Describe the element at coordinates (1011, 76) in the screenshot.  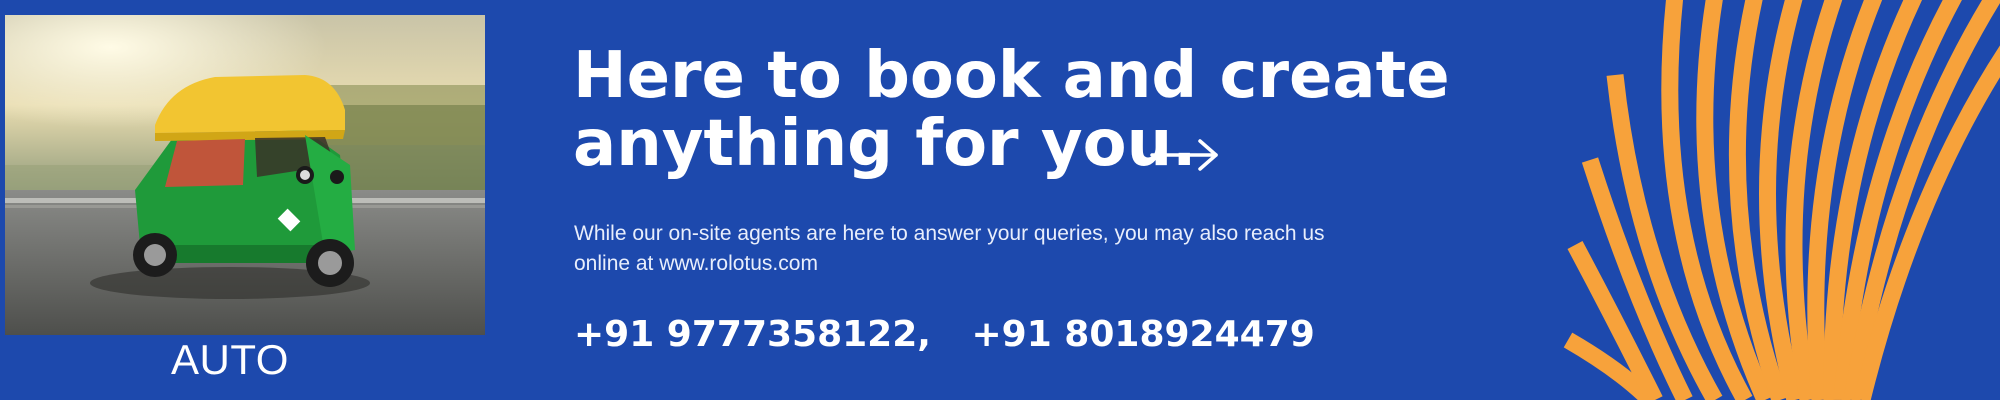
I see `headline-line-1: Here to book and create` at that location.